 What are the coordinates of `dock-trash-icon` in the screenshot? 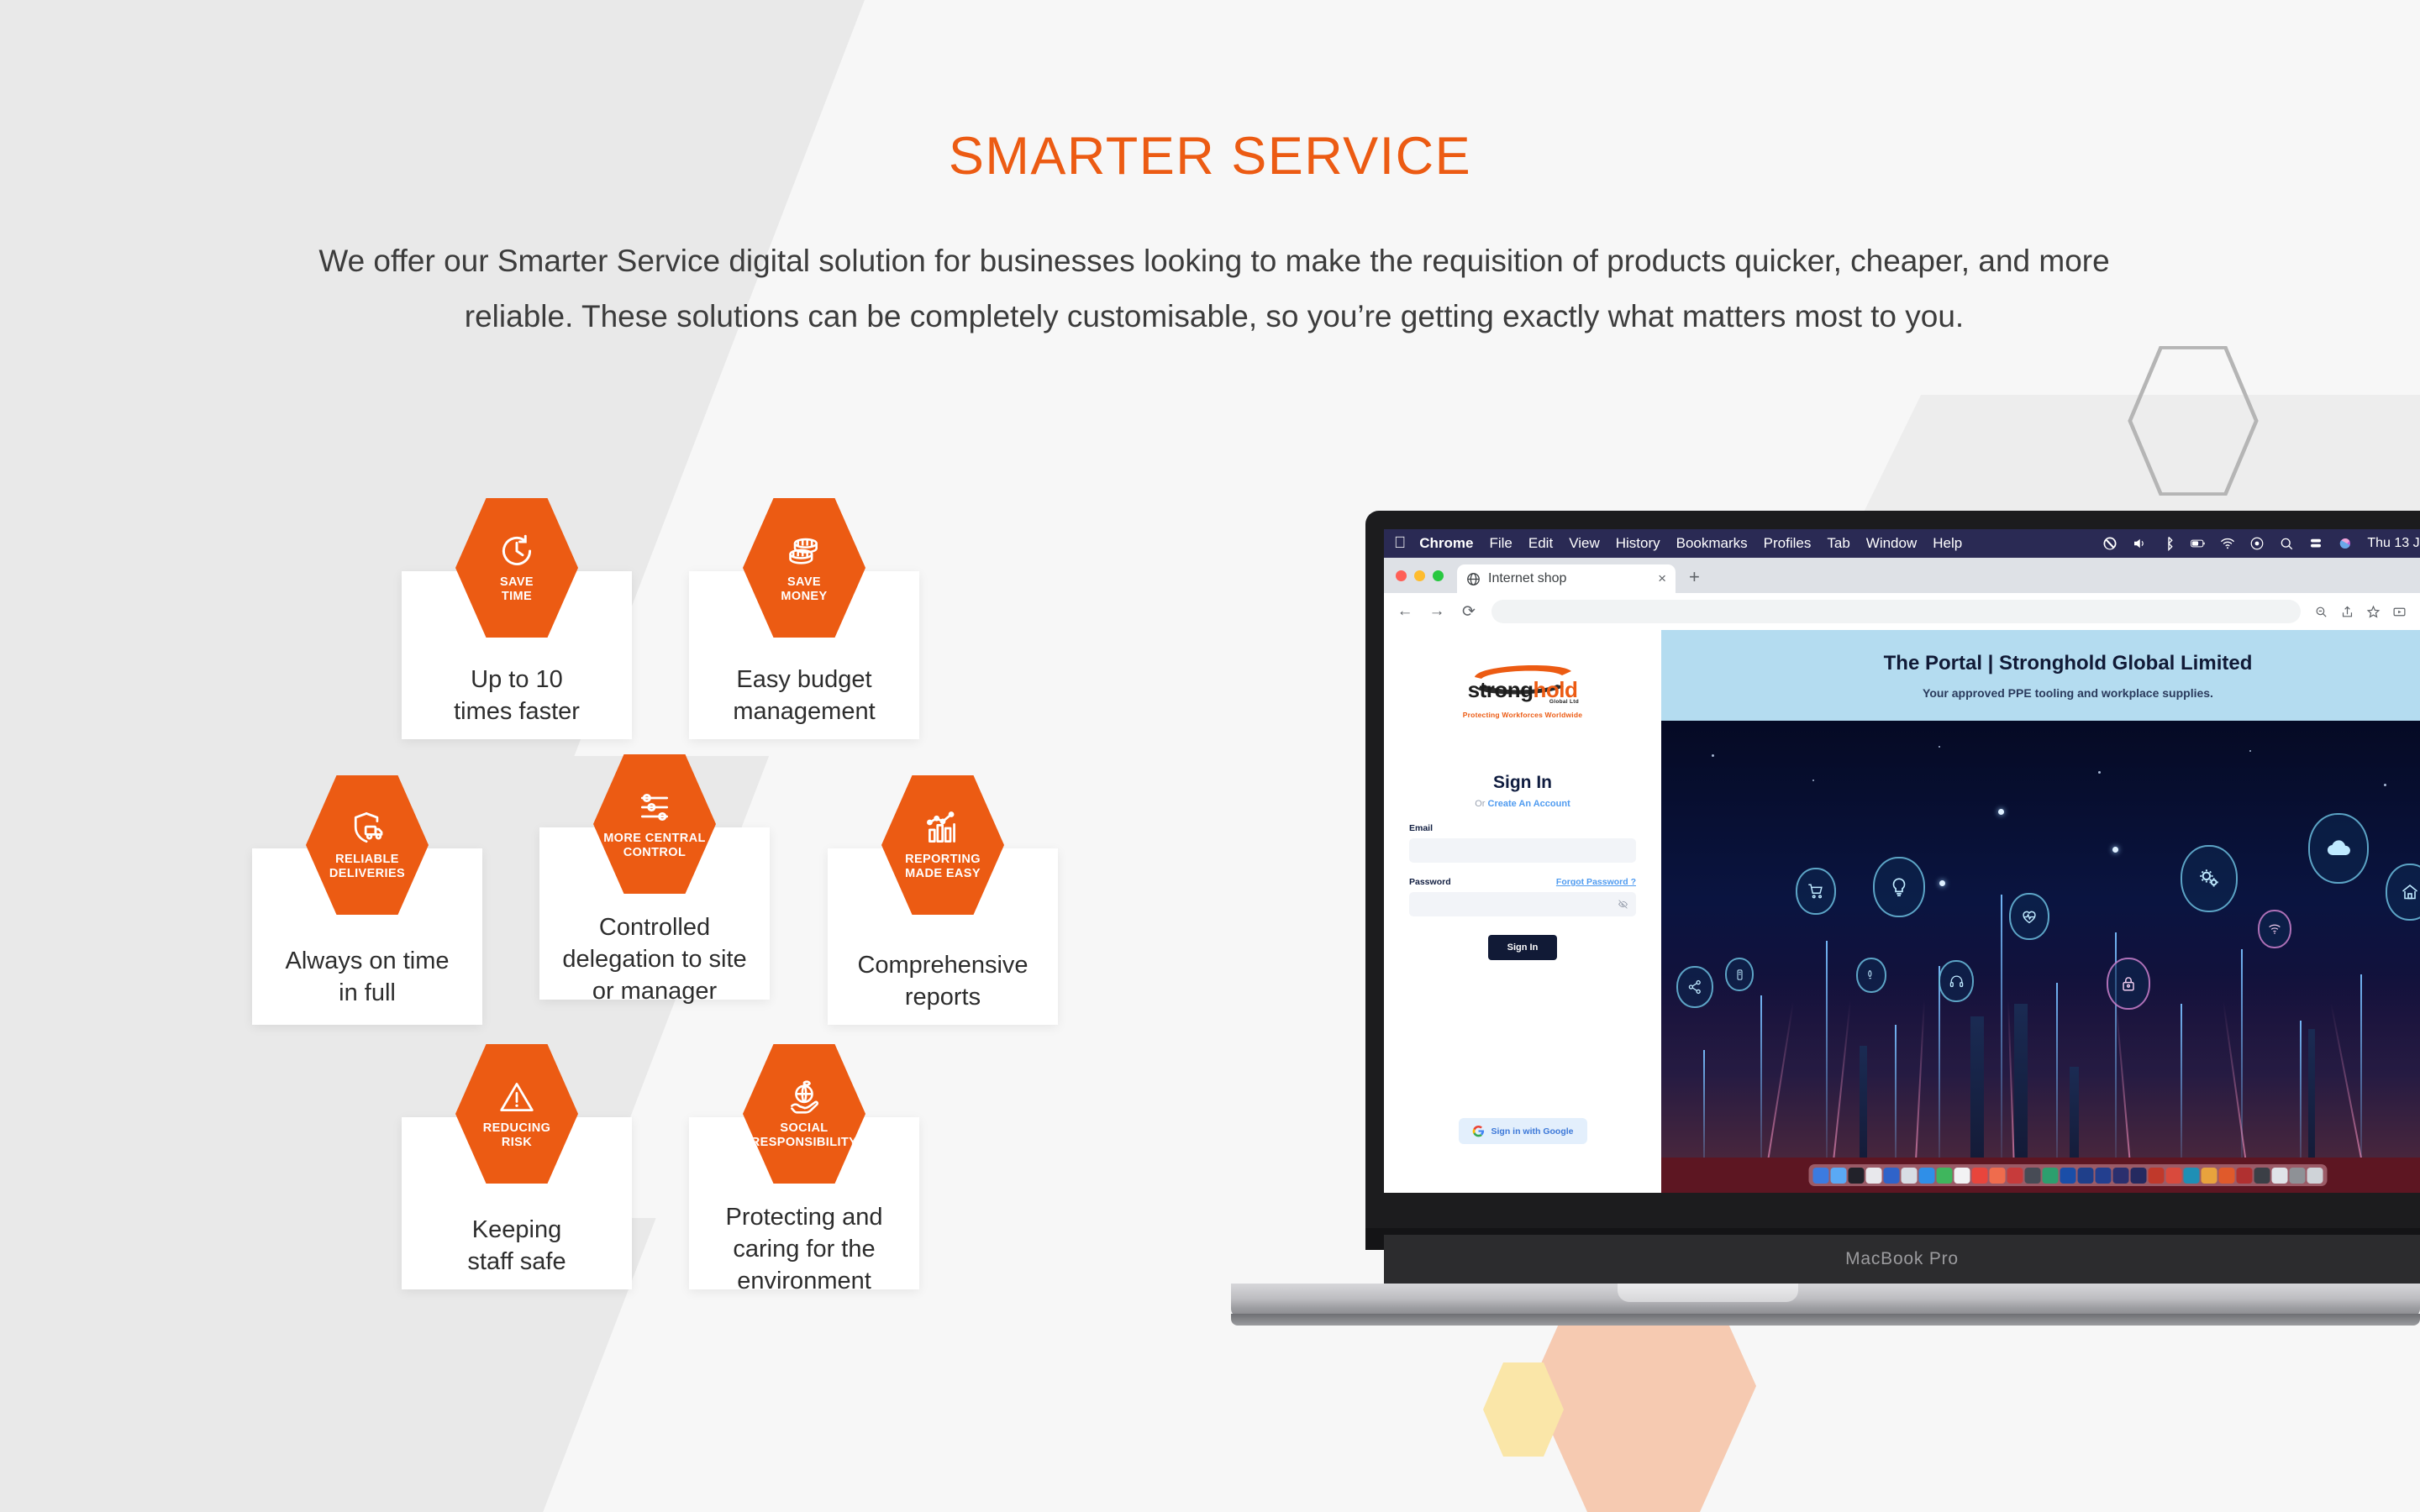 It's located at (2315, 1175).